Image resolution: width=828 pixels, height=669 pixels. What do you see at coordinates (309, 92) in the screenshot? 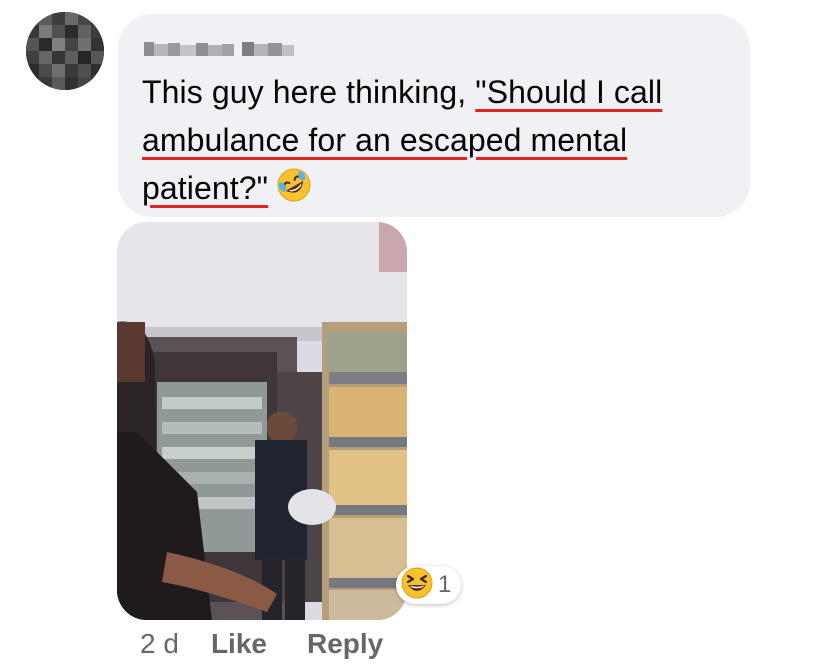
I see `comment-text-plain: This guy here thinking,` at bounding box center [309, 92].